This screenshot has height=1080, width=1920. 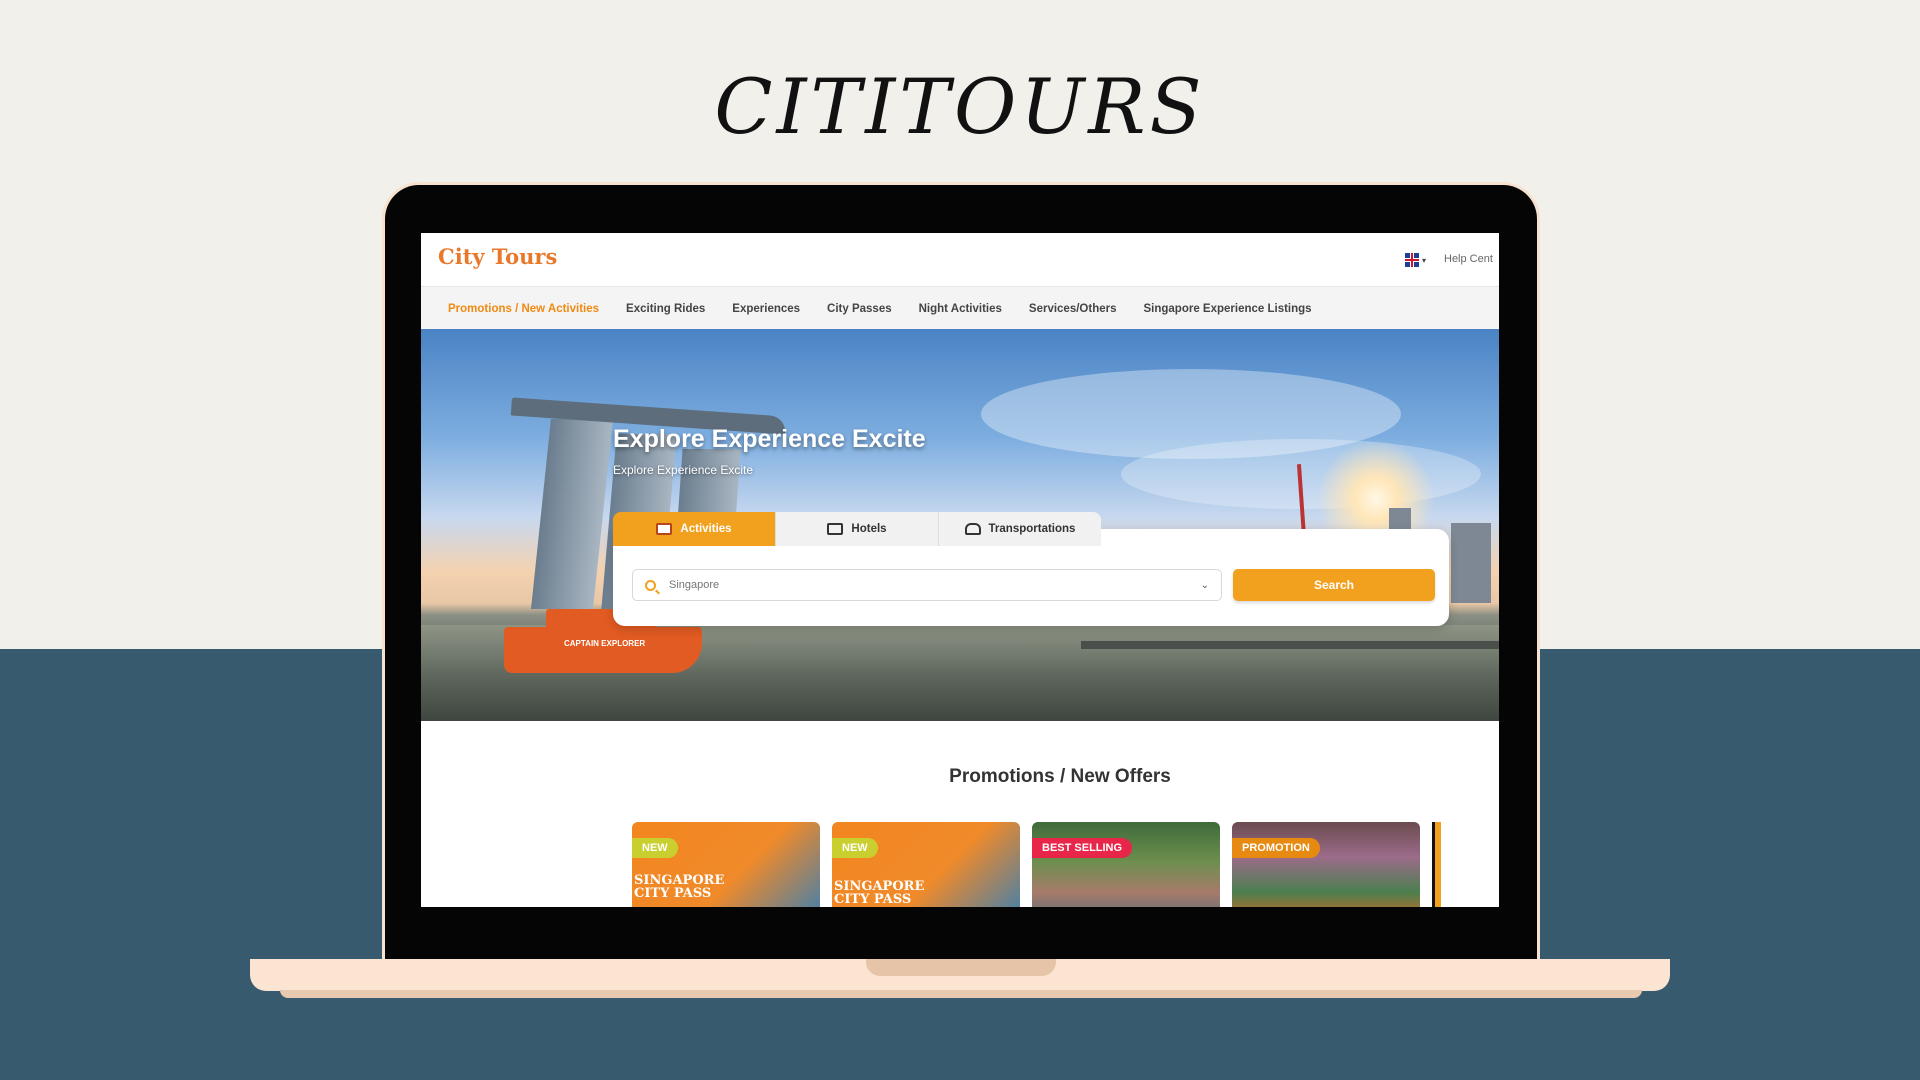 What do you see at coordinates (1205, 585) in the screenshot?
I see `chevron-down-icon: ⌄` at bounding box center [1205, 585].